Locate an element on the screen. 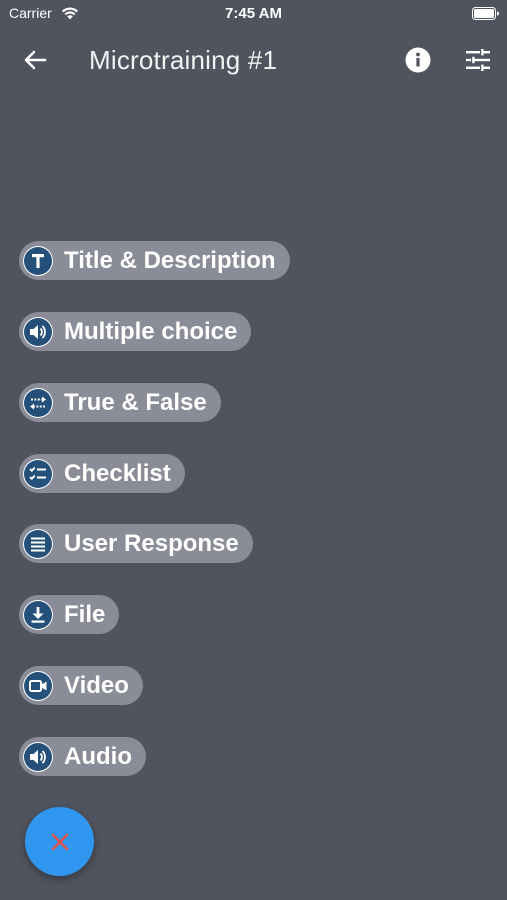  dial-item-label: True & False is located at coordinates (135, 402).